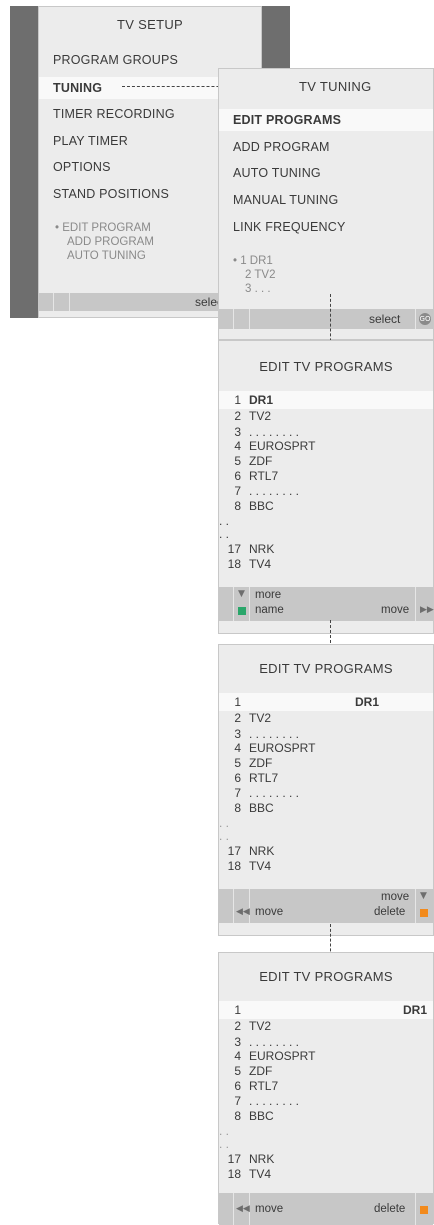  What do you see at coordinates (285, 200) in the screenshot?
I see `menu-item-manual-tuning: MANUAL TUNING` at bounding box center [285, 200].